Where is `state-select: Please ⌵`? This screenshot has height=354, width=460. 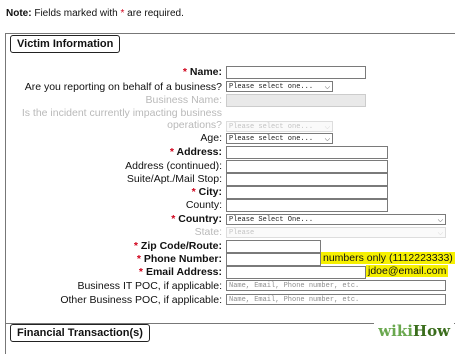
state-select: Please ⌵ is located at coordinates (336, 232).